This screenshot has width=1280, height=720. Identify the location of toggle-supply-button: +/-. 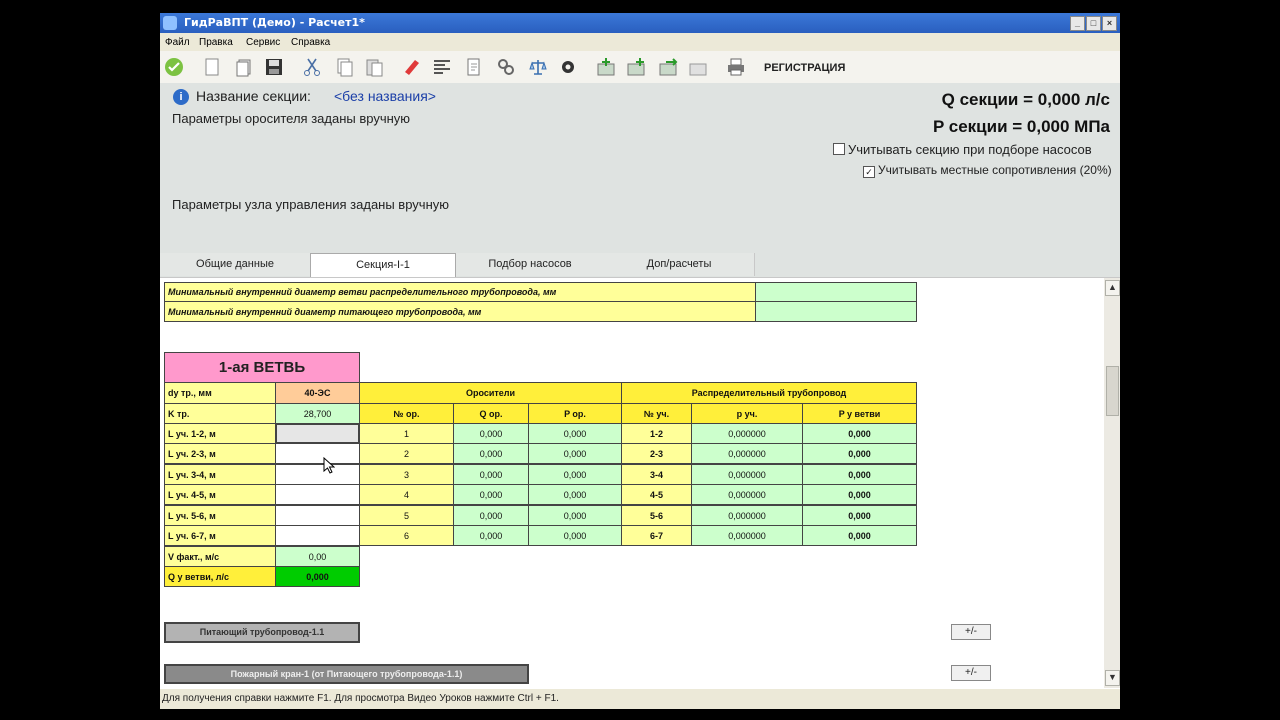
(971, 632).